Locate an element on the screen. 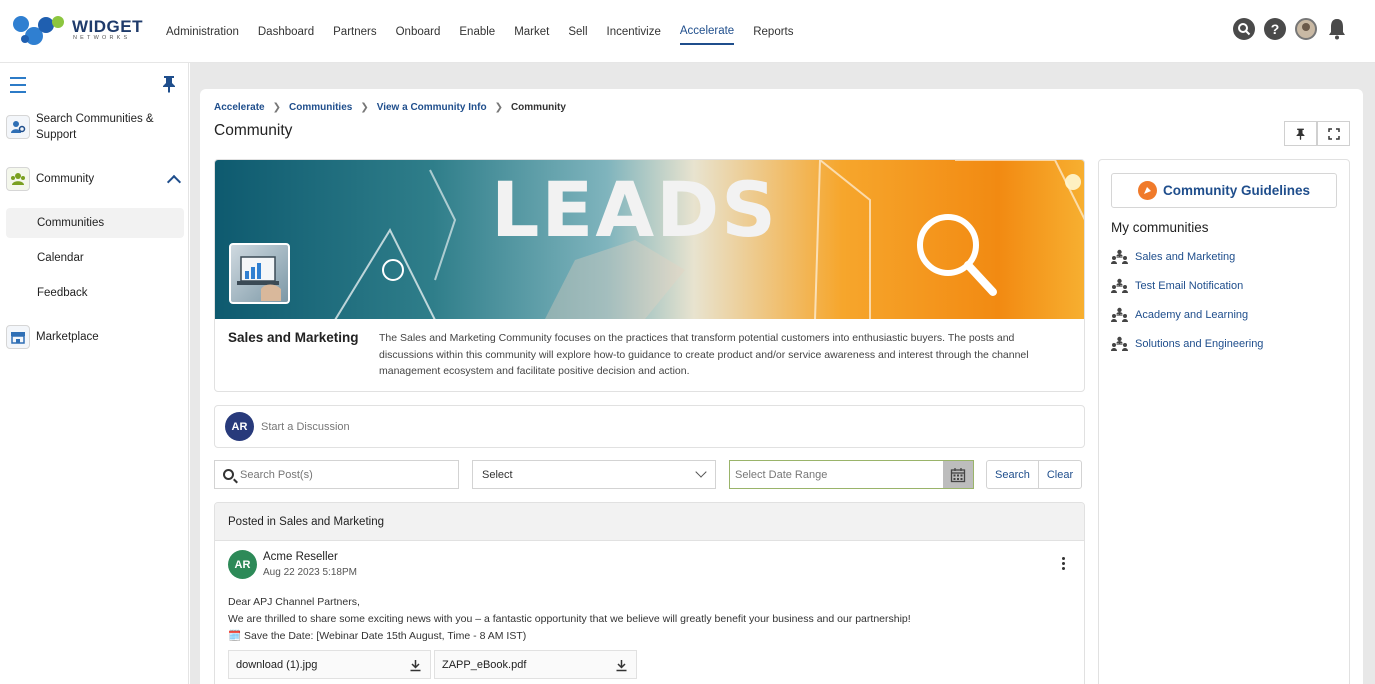  breadcrumb-accelerate: Accelerate is located at coordinates (239, 107).